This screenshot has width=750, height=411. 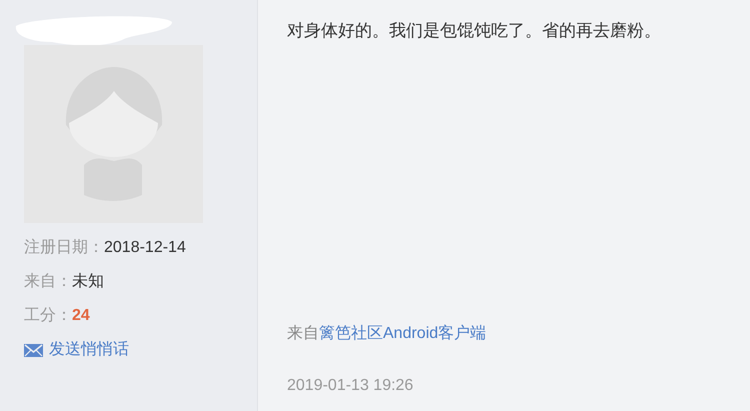 I want to click on client-link: 篱笆社区Android客户端, so click(x=402, y=333).